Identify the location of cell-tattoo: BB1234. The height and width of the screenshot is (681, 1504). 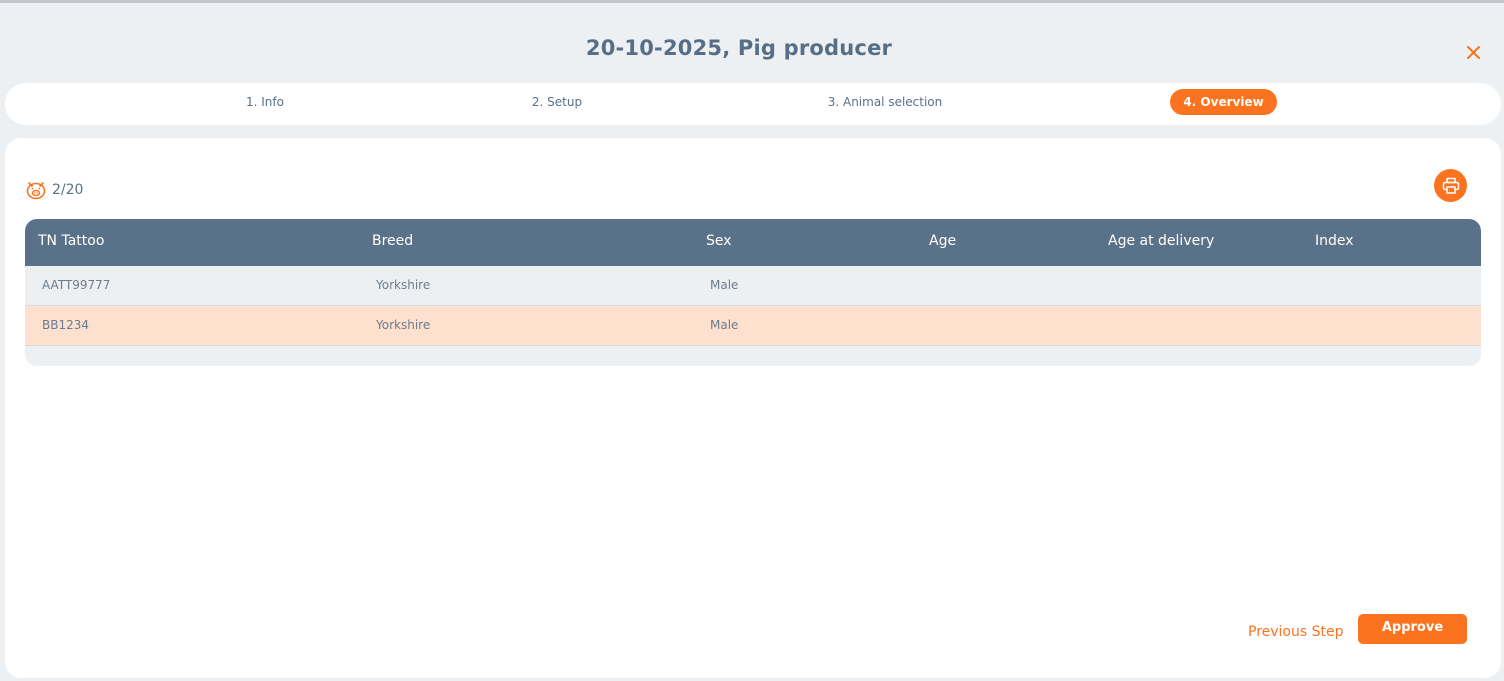
(66, 325).